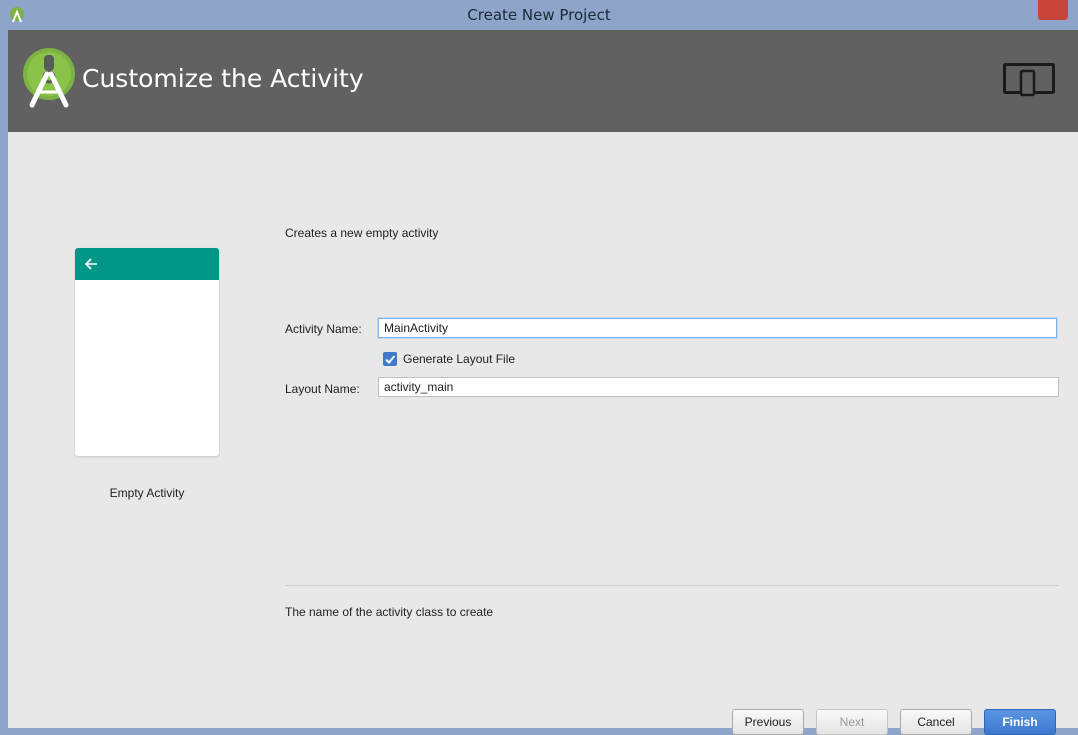 The image size is (1078, 735). What do you see at coordinates (1053, 10) in the screenshot?
I see `window-close-button` at bounding box center [1053, 10].